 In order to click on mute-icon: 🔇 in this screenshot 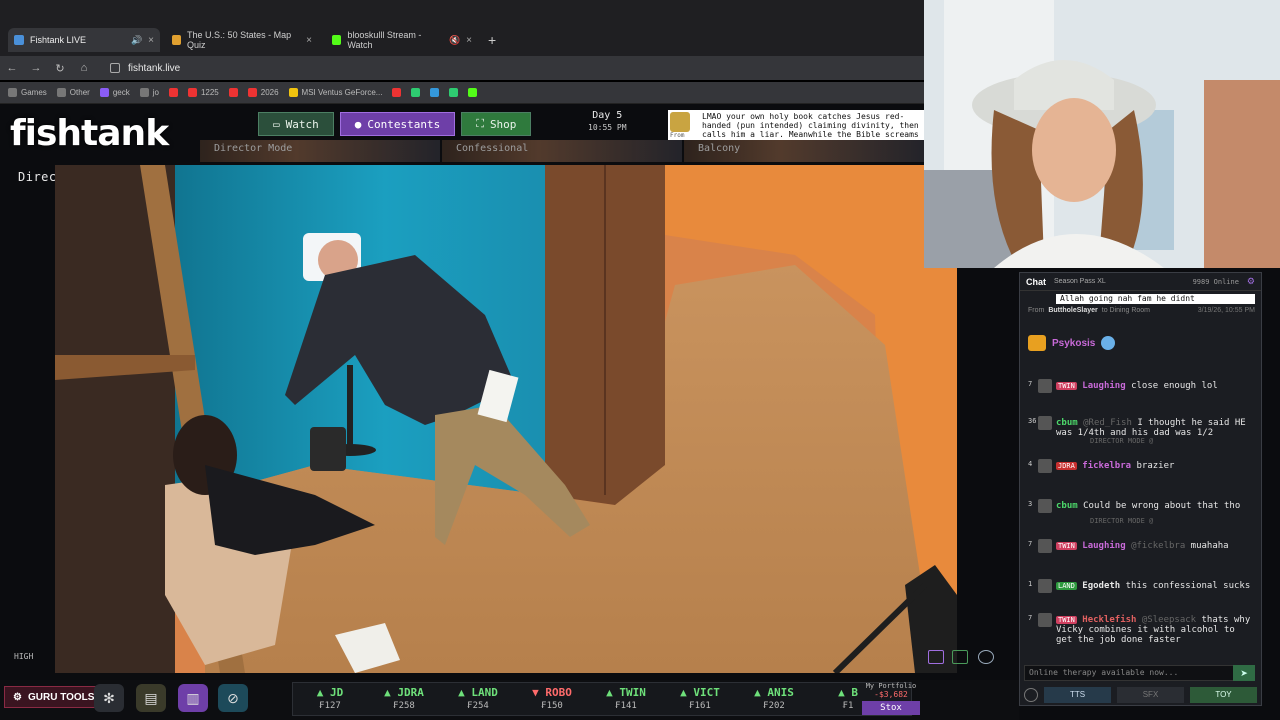, I will do `click(454, 40)`.